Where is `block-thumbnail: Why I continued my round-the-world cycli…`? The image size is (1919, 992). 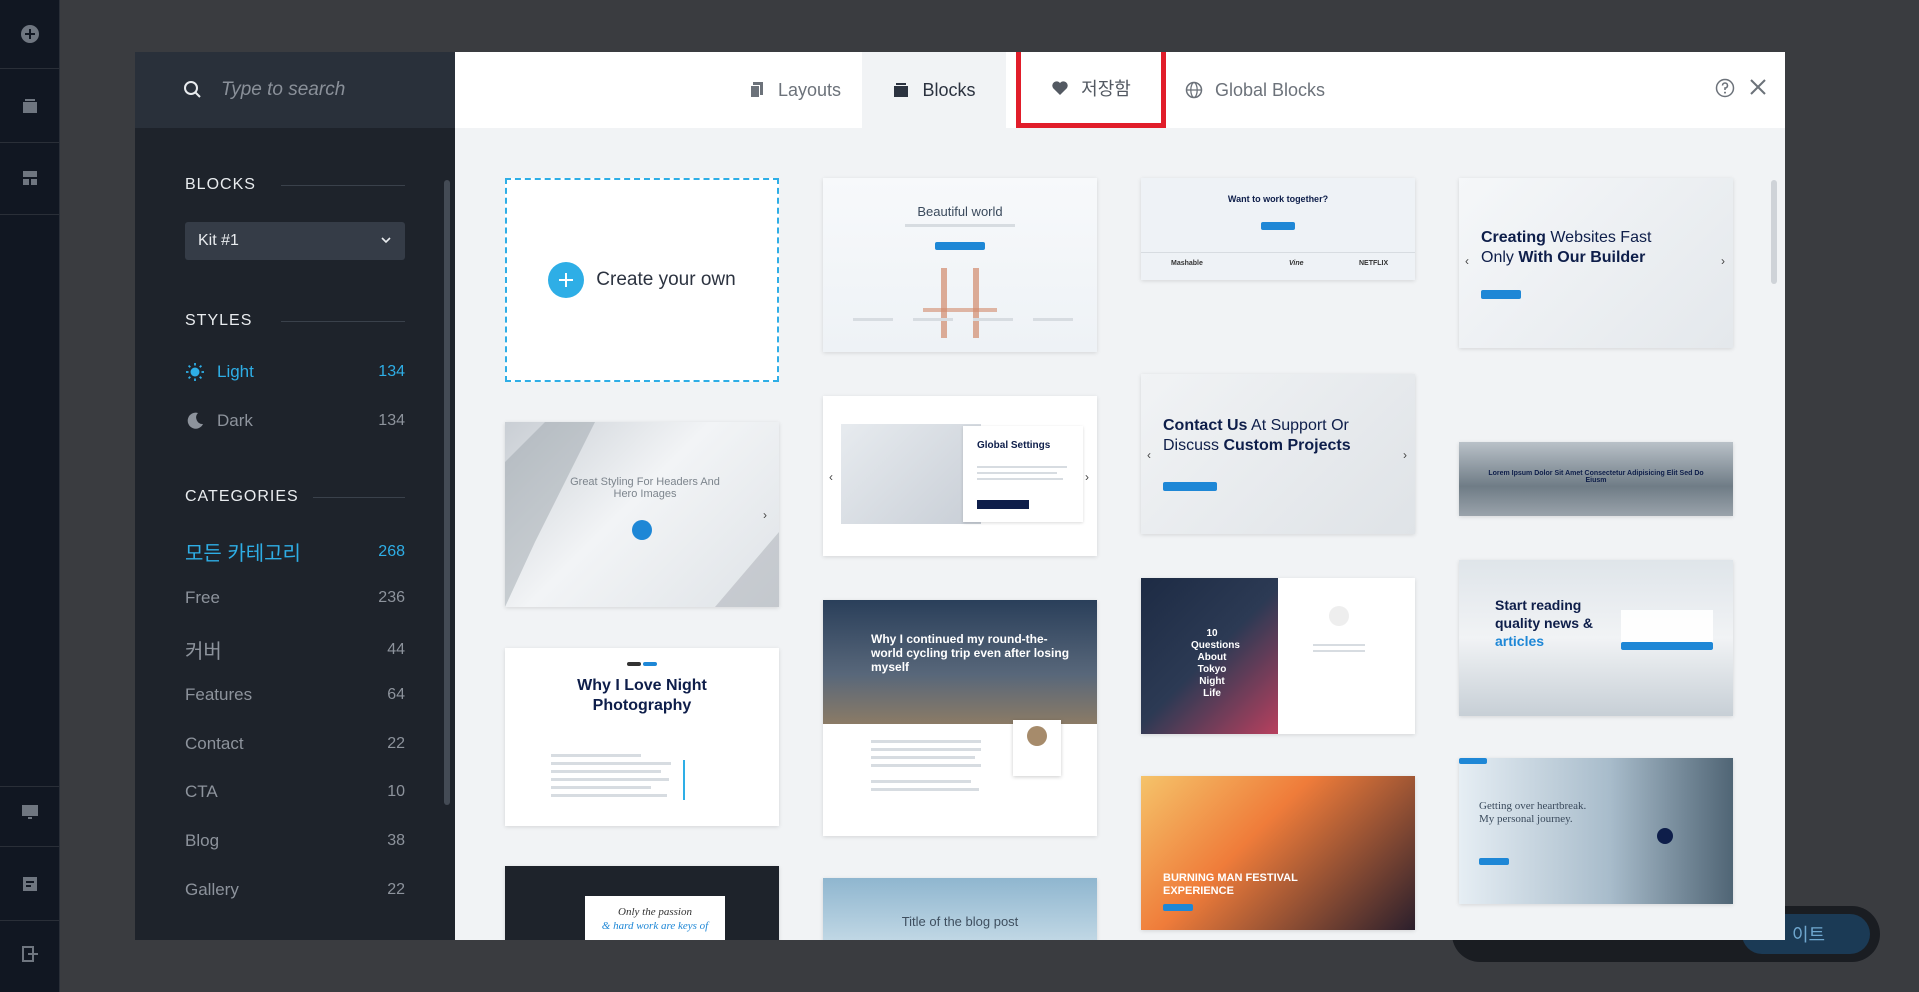
block-thumbnail: Why I continued my round-the-world cycli… is located at coordinates (960, 718).